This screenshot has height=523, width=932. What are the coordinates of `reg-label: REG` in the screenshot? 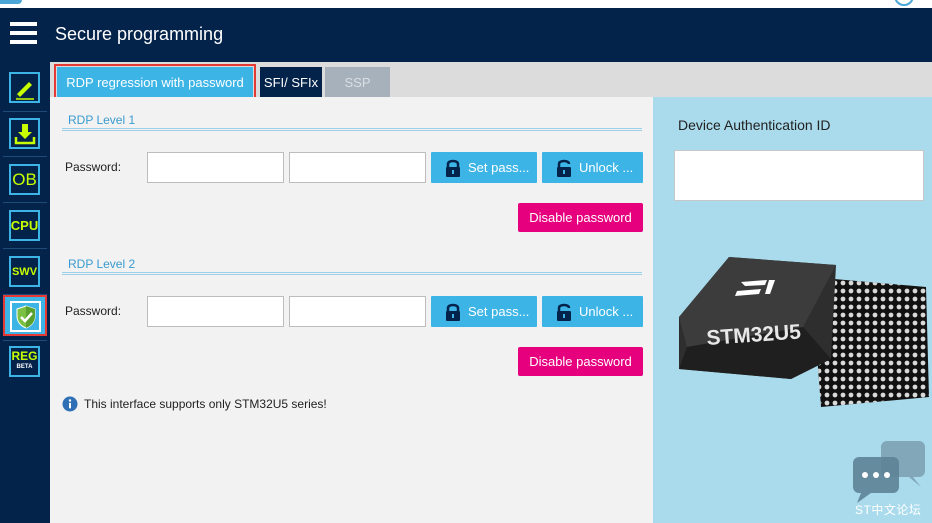 It's located at (24, 355).